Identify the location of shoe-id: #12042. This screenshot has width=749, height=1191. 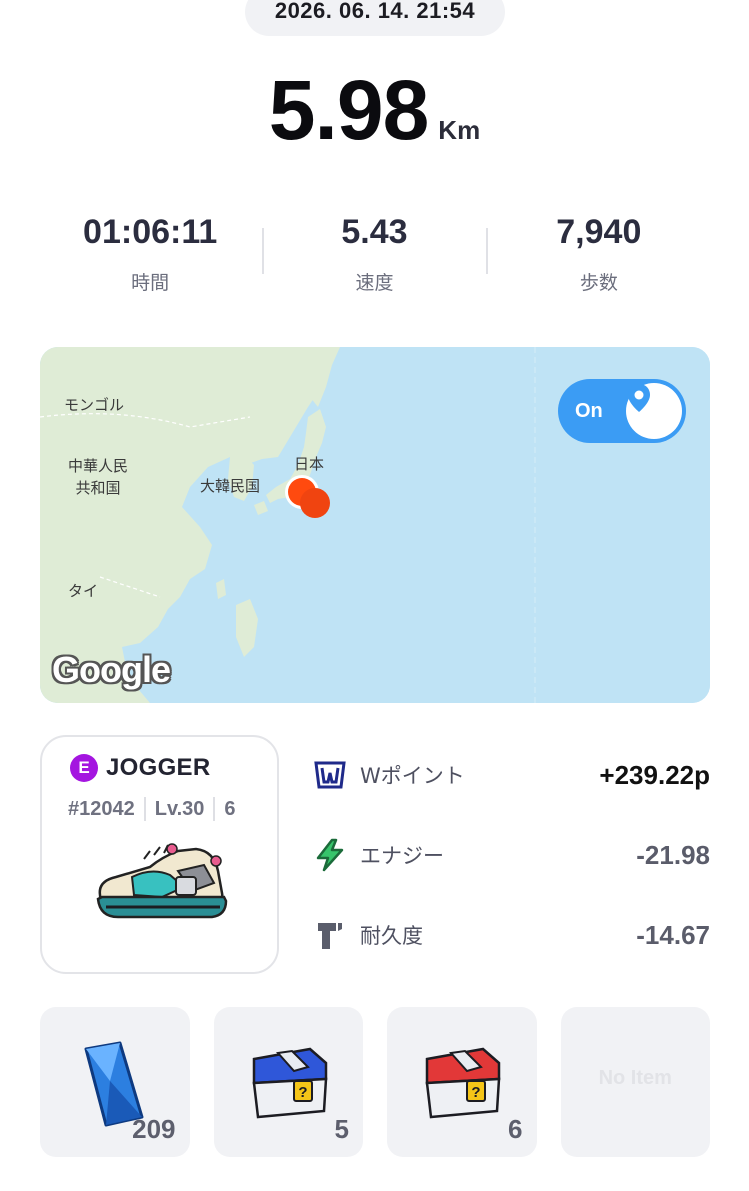
(101, 808).